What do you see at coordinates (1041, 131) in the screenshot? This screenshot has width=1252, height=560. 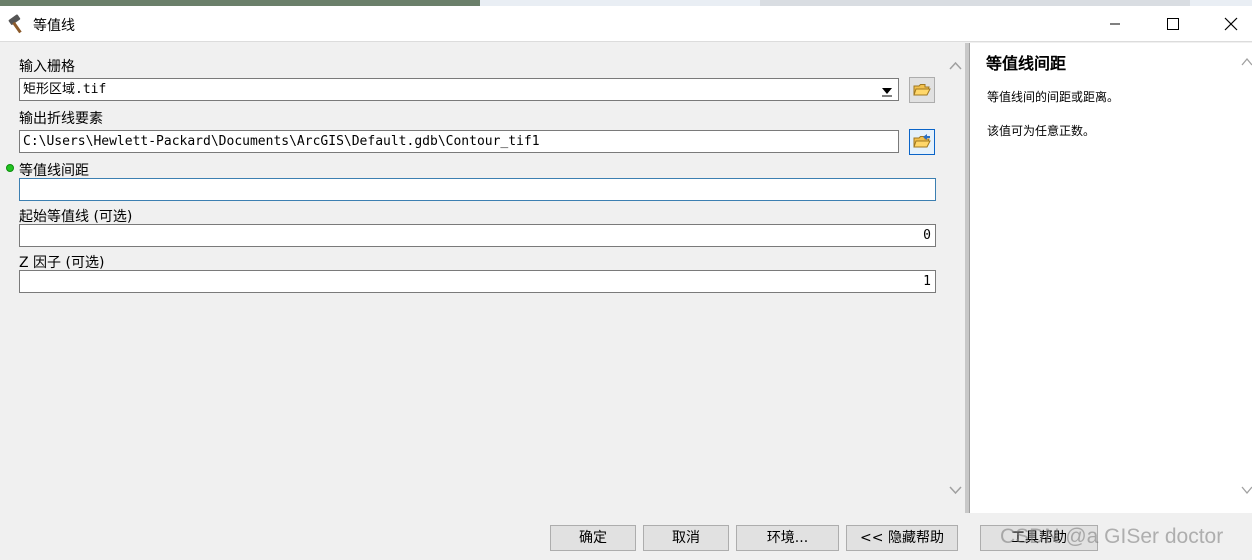 I see `help-paragraph: 该值可为任意正数。` at bounding box center [1041, 131].